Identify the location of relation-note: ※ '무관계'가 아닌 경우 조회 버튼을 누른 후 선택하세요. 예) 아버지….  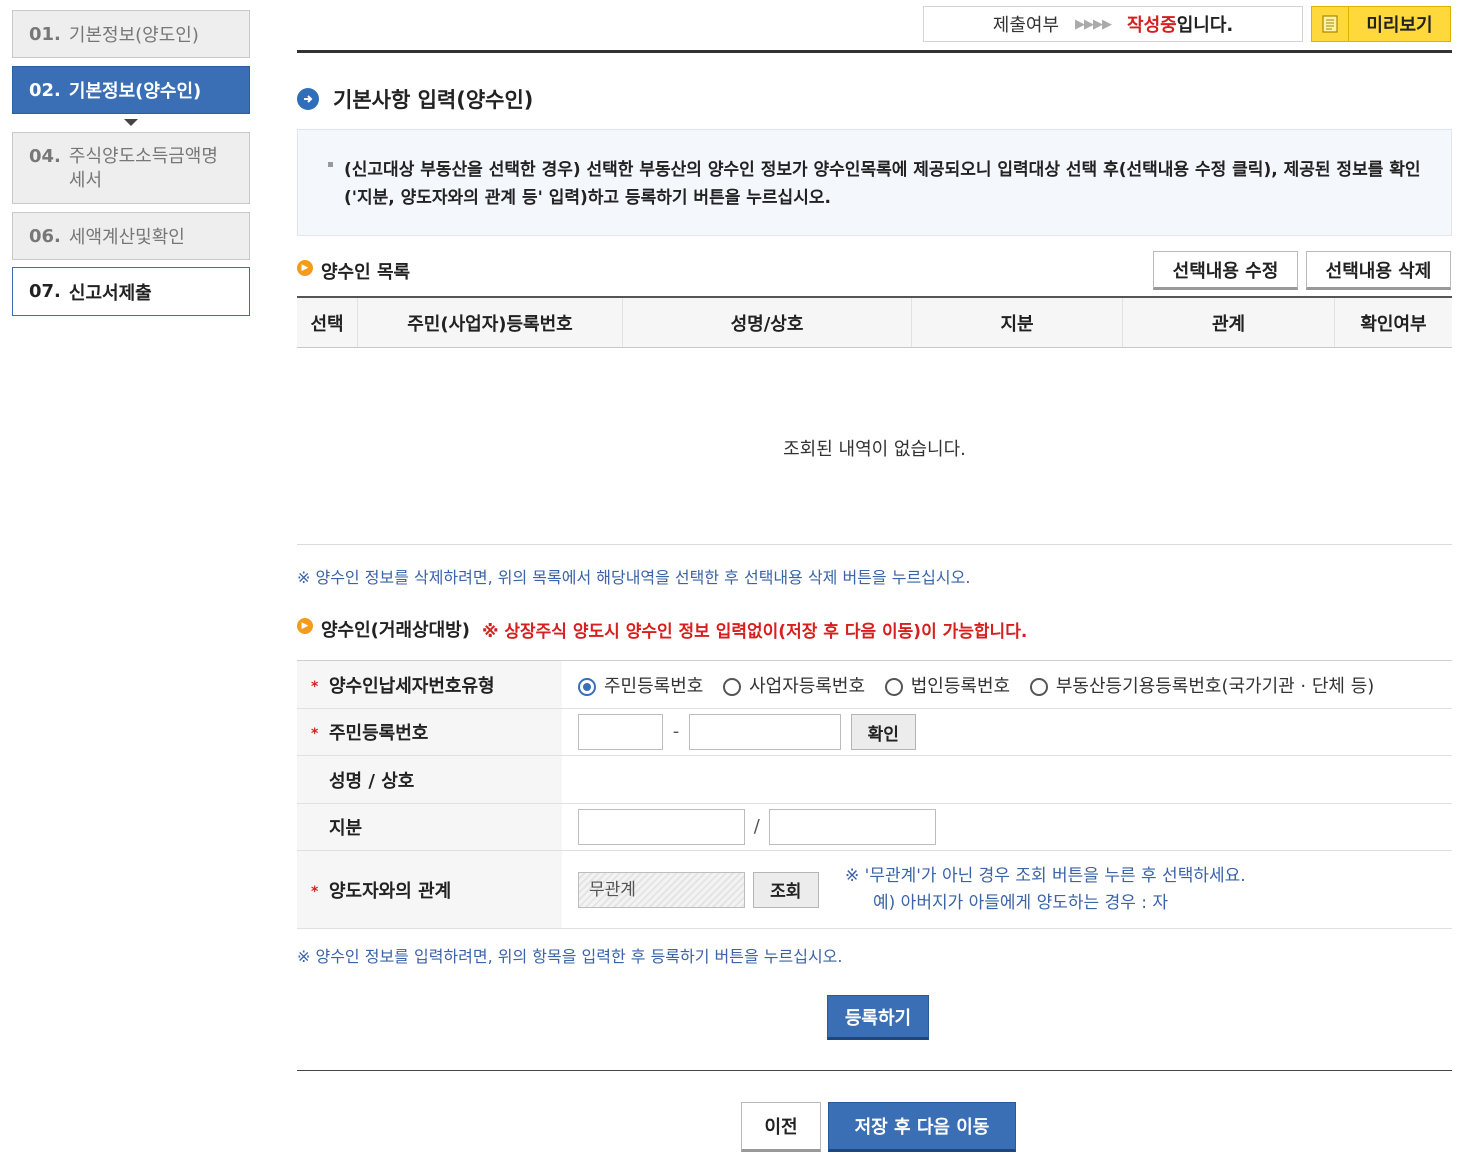
(1045, 890).